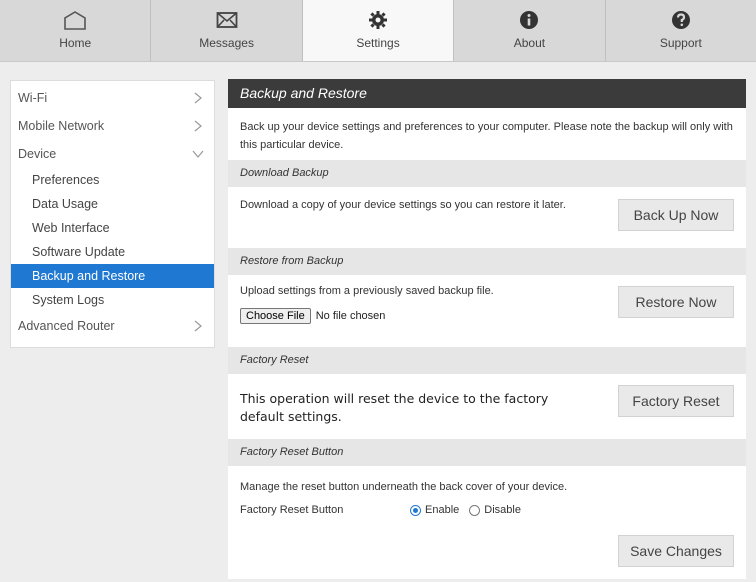 The width and height of the screenshot is (756, 582). I want to click on sidebar-item-system-logs: System Logs, so click(112, 300).